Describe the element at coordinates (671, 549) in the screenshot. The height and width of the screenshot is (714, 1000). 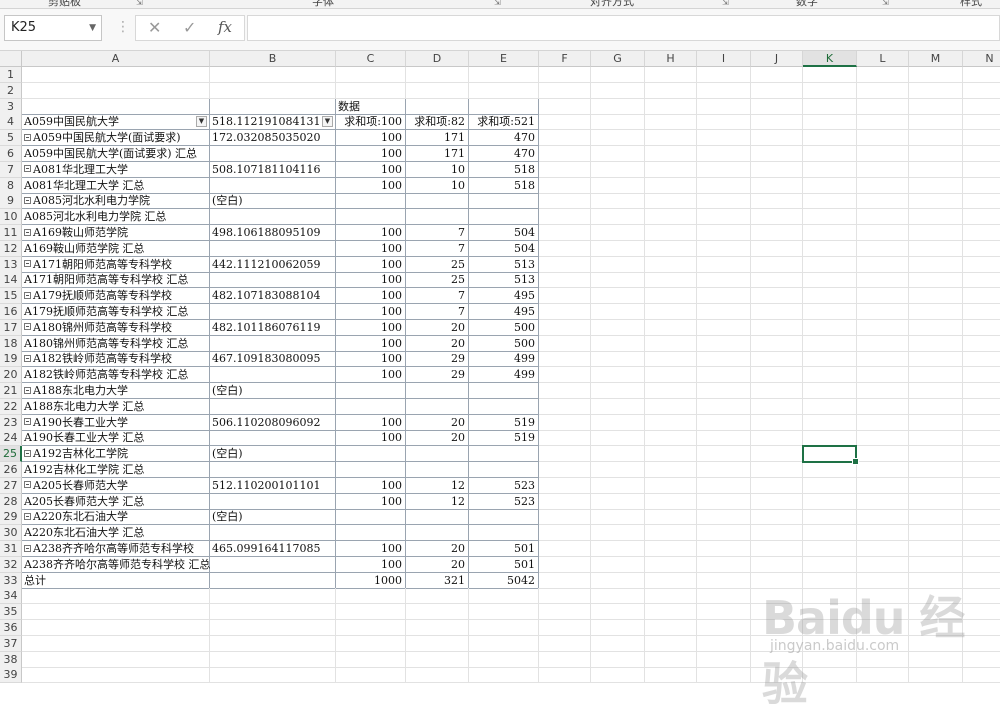
I see `cell-h31` at that location.